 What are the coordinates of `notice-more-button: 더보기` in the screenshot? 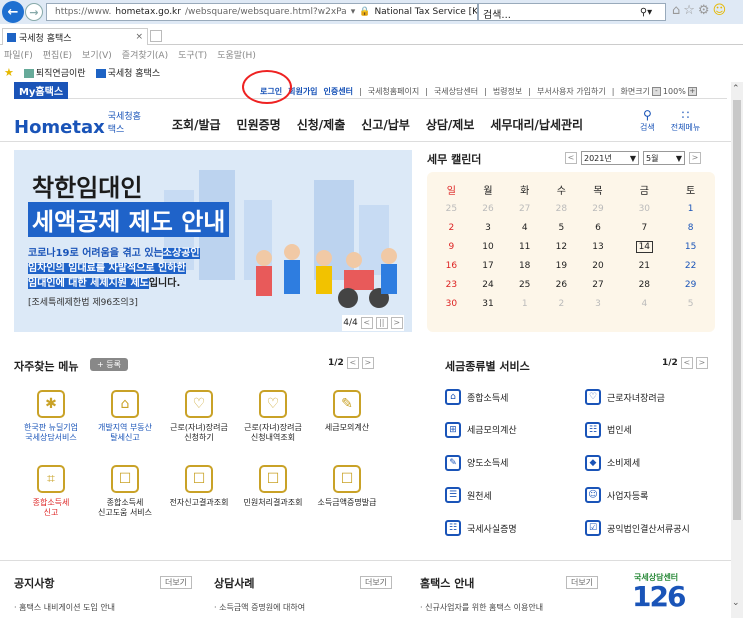 It's located at (176, 582).